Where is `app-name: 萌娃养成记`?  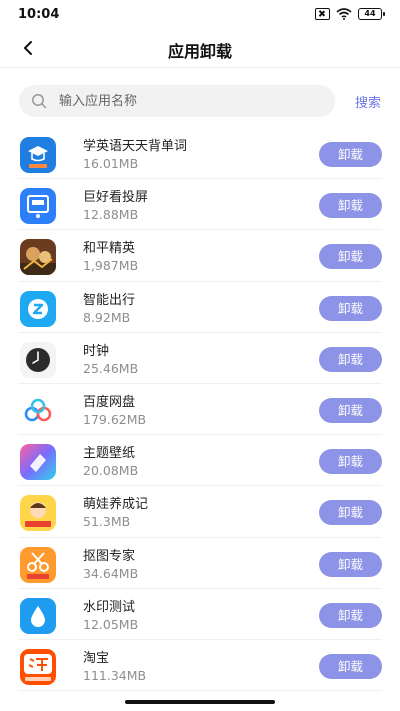
app-name: 萌娃养成记 is located at coordinates (116, 505).